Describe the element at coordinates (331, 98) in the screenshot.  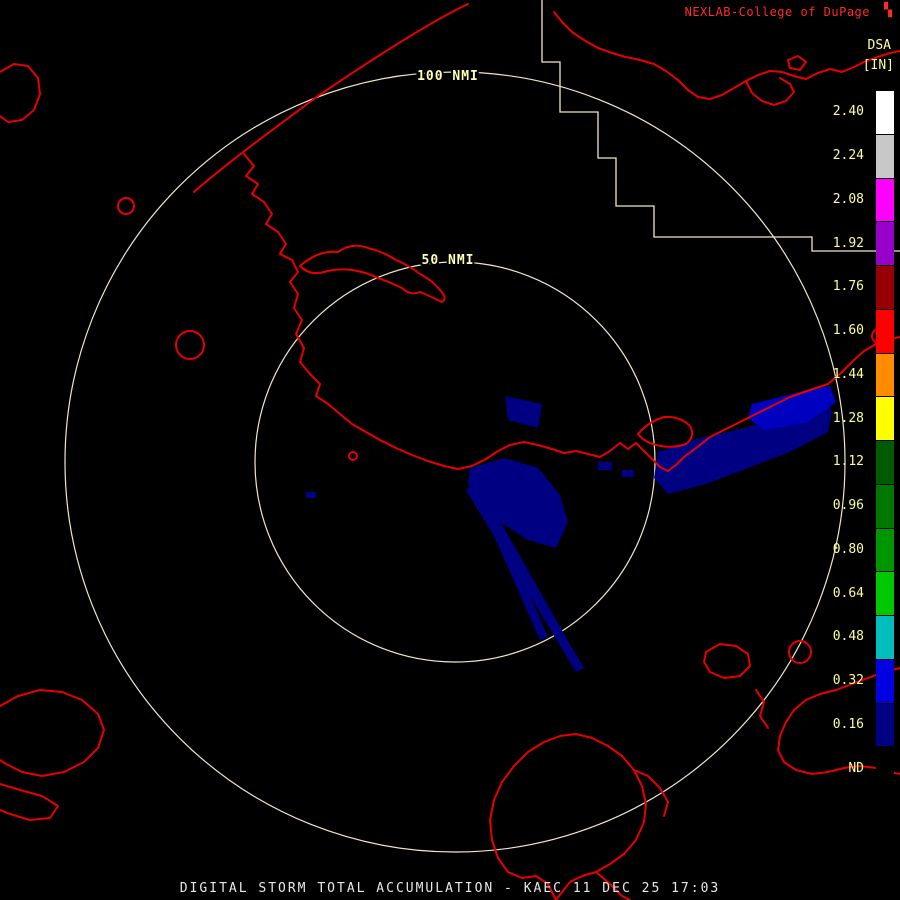
I see `coastline-arc-northwest` at that location.